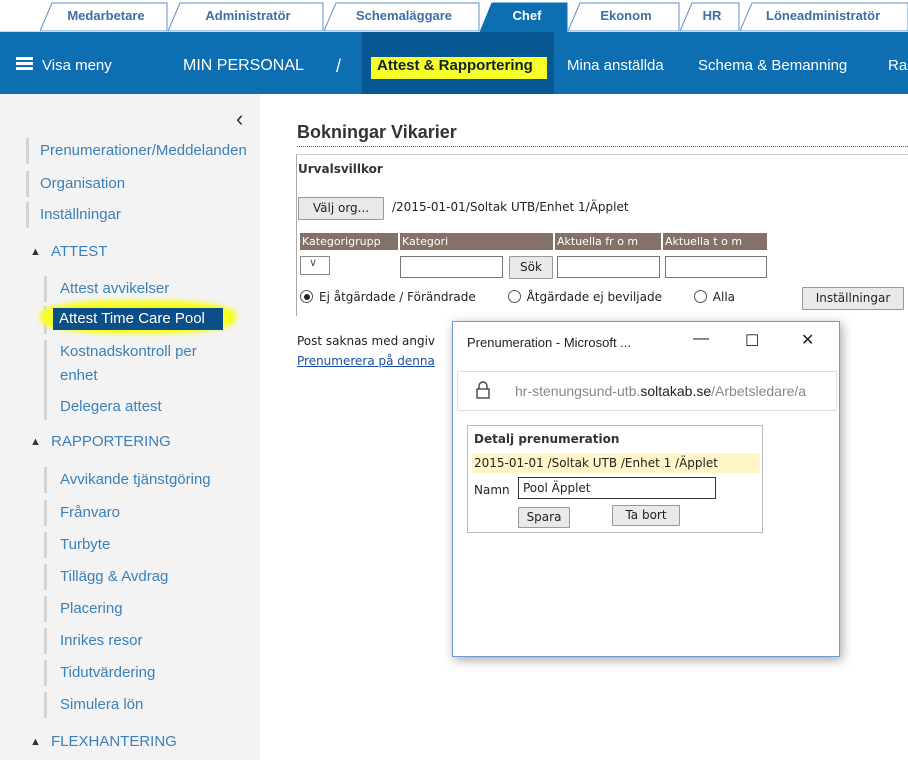  I want to click on radio-ej-atgardade: Ej åtgärdade / Förändrade, so click(388, 297).